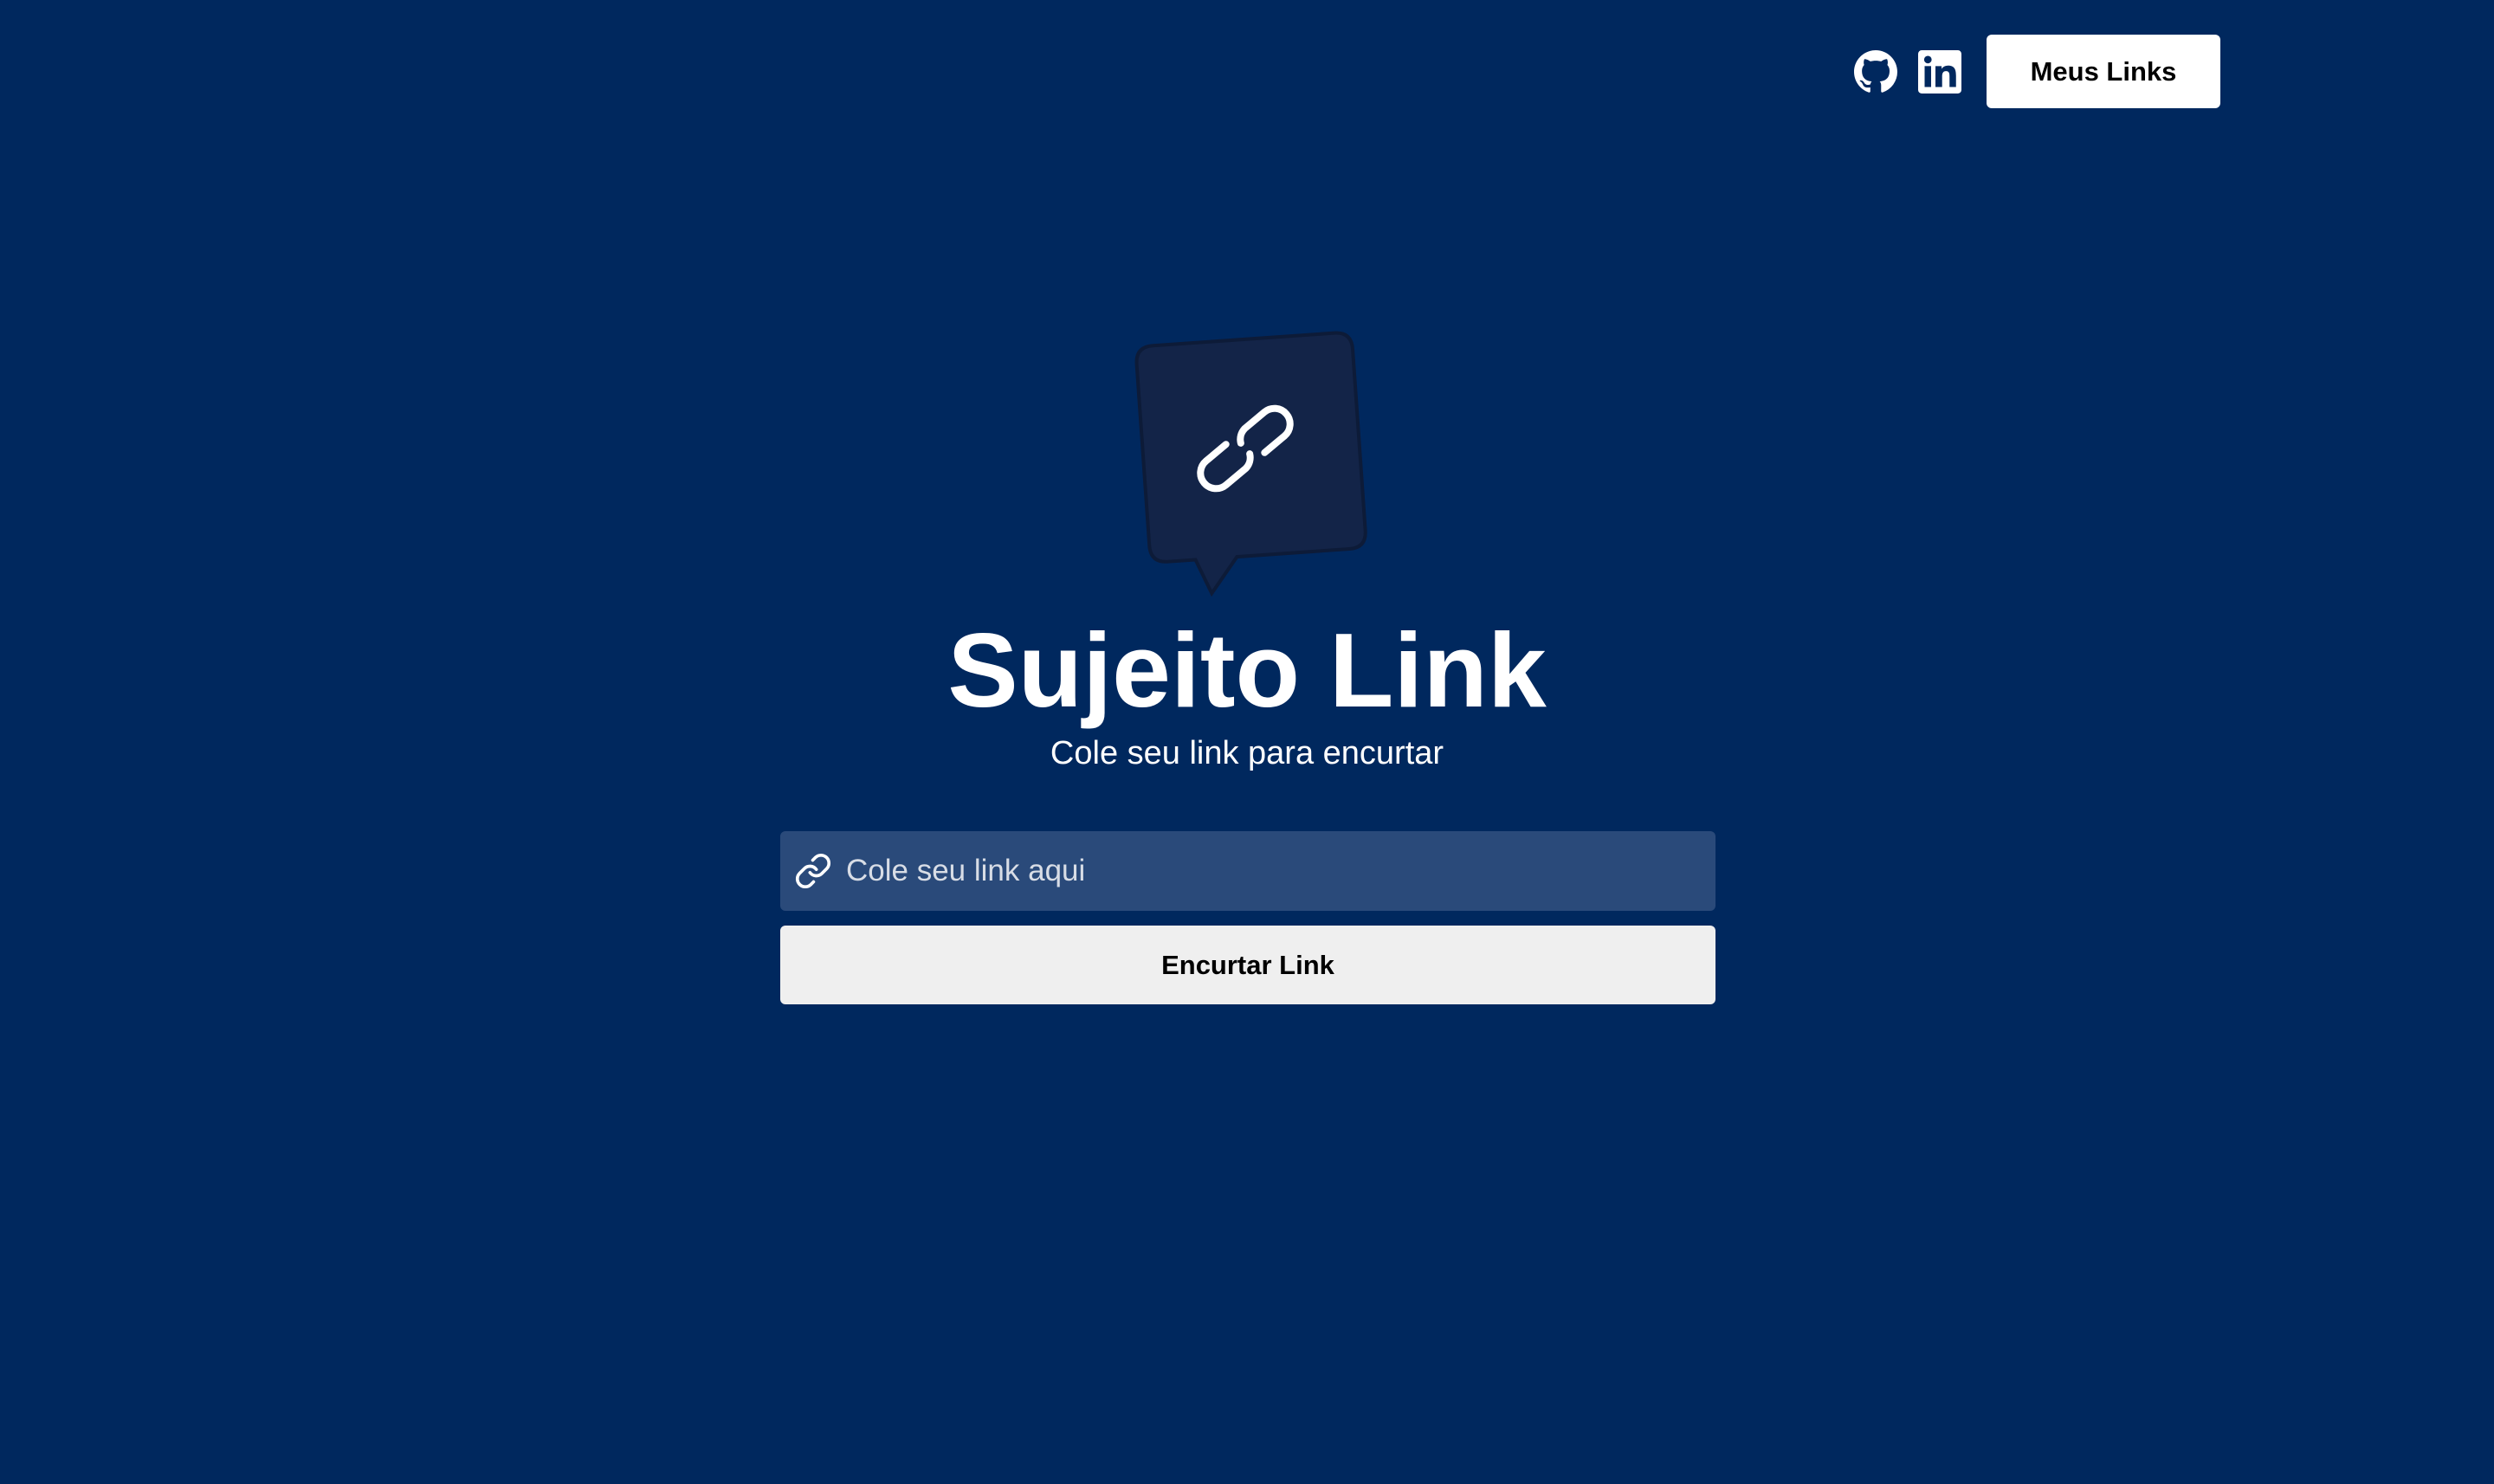  I want to click on chain-link-speech-bubble-icon, so click(1250, 464).